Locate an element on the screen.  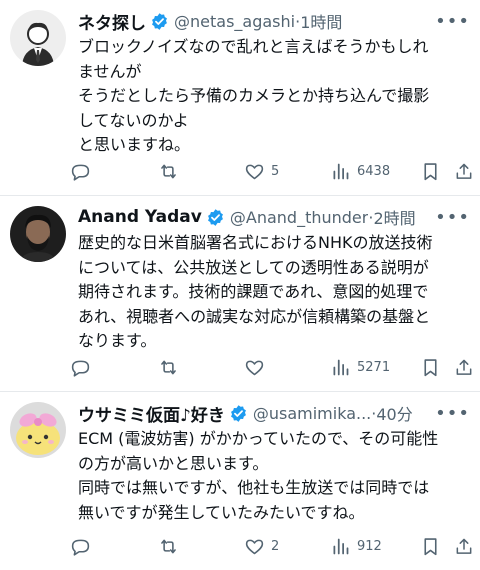
tweet-text-line: の方が高いかと思います。 is located at coordinates (173, 463).